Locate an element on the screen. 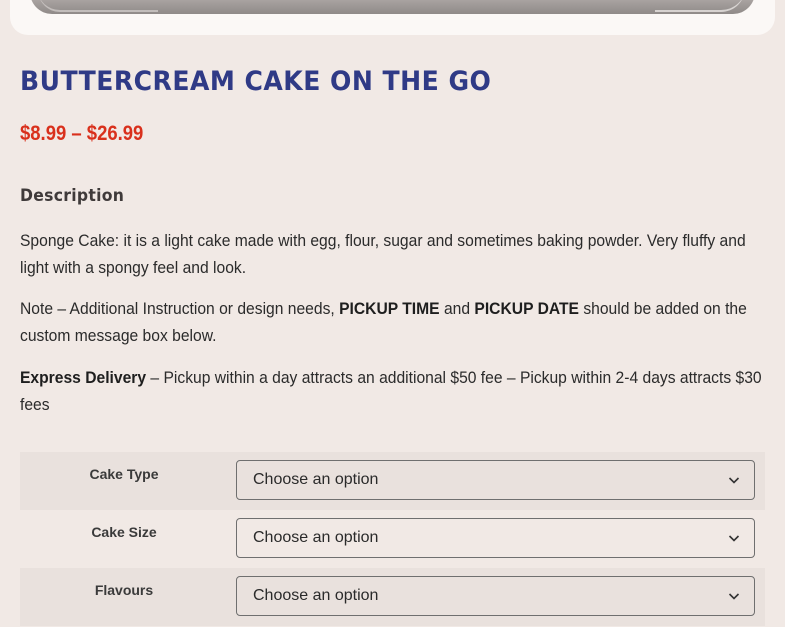 The image size is (785, 627). cake-type-select: Choose an option is located at coordinates (495, 480).